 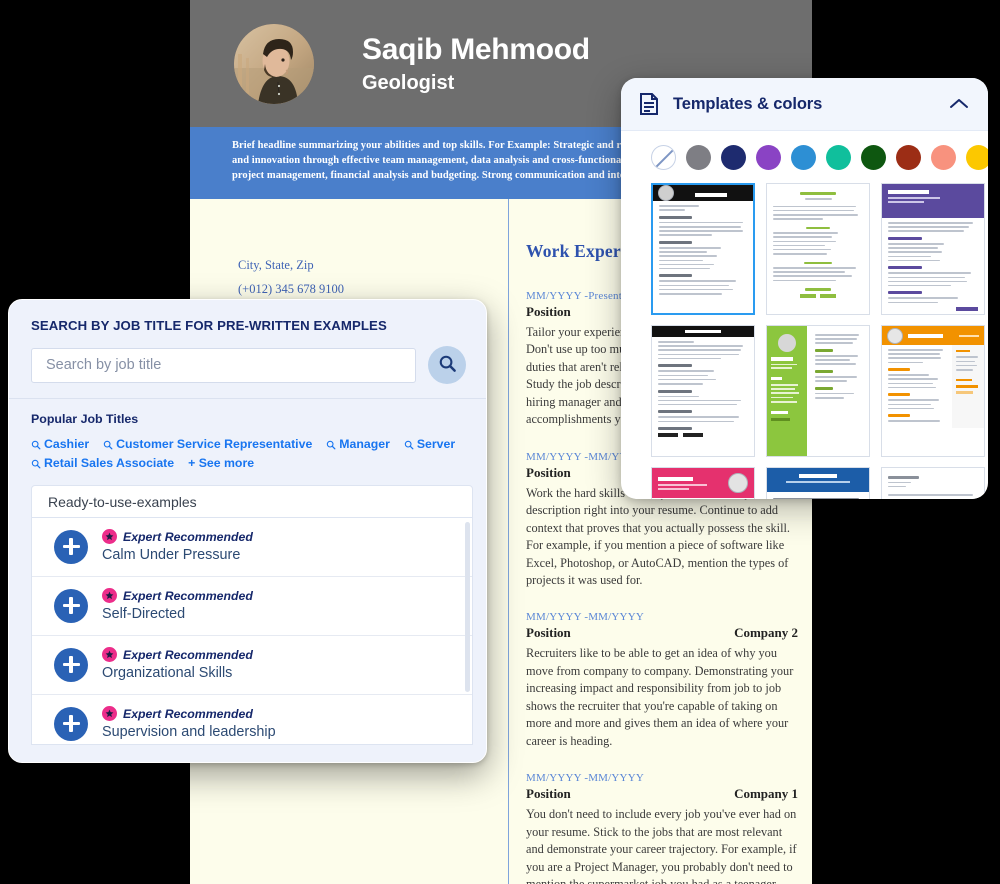 What do you see at coordinates (144, 614) in the screenshot?
I see `example-title: Self-Directed` at bounding box center [144, 614].